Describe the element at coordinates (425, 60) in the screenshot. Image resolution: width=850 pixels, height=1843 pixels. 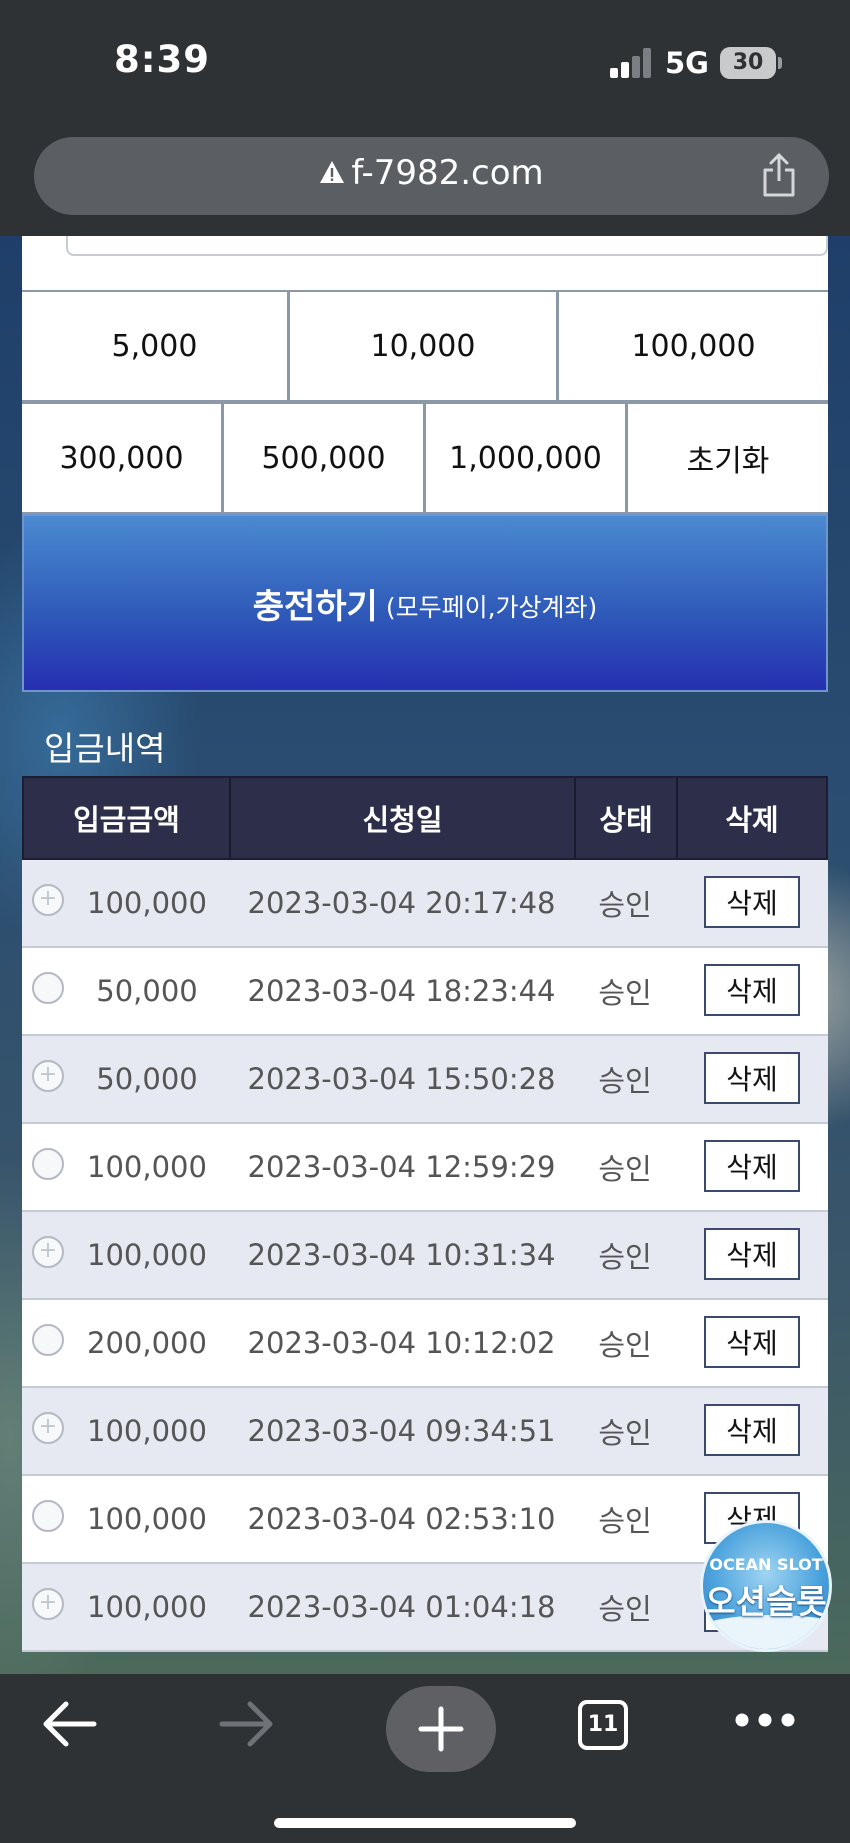
I see `status-bar: 8:39 5G 30` at that location.